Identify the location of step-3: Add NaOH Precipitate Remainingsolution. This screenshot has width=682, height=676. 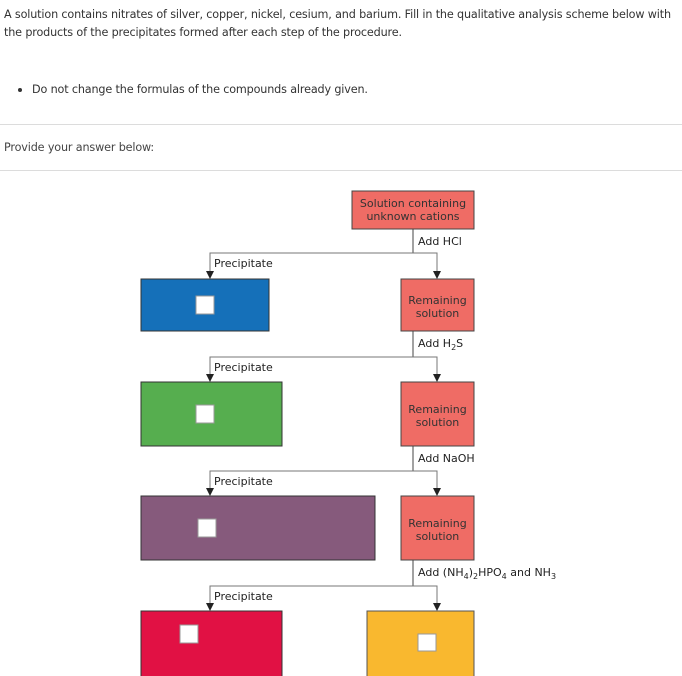
(307, 503).